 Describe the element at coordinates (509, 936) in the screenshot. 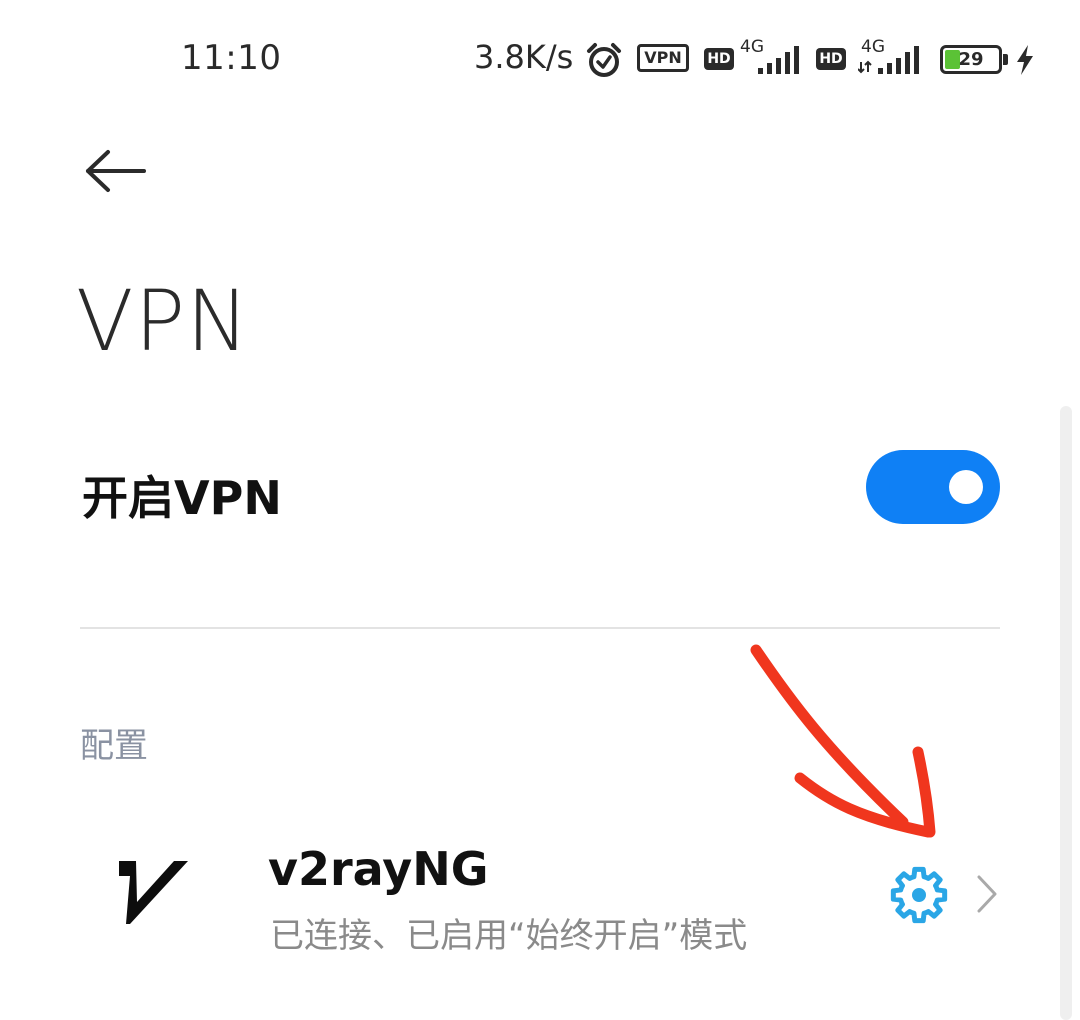

I see `profile-status: 已连接、已启用“始终开启”模式` at that location.